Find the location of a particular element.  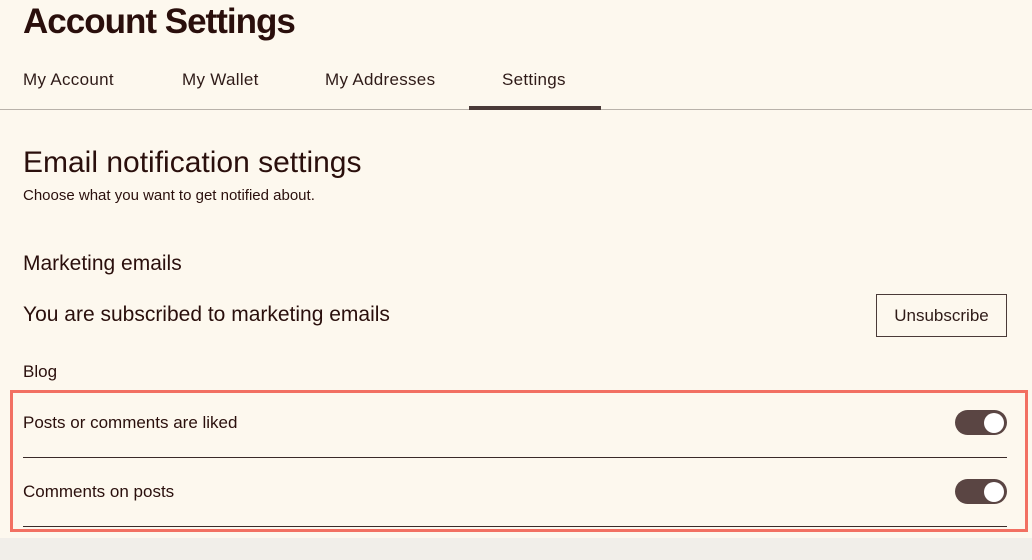

setting-label-posts-liked: Posts or comments are liked is located at coordinates (130, 422).